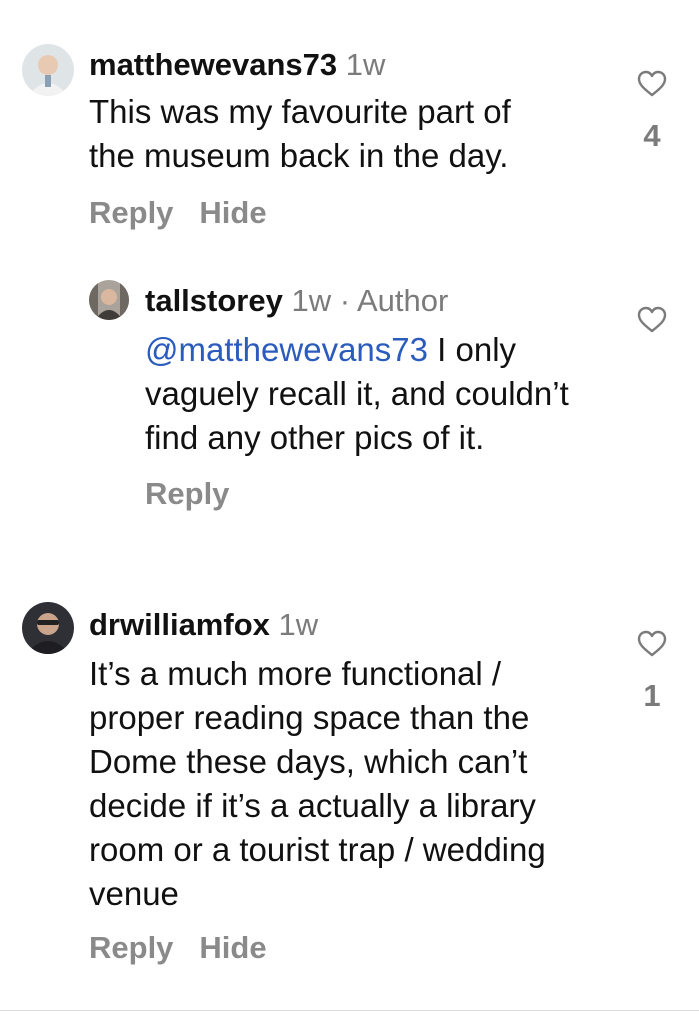  What do you see at coordinates (357, 393) in the screenshot?
I see `comment-text-line: vaguely recall it, and couldn’t` at bounding box center [357, 393].